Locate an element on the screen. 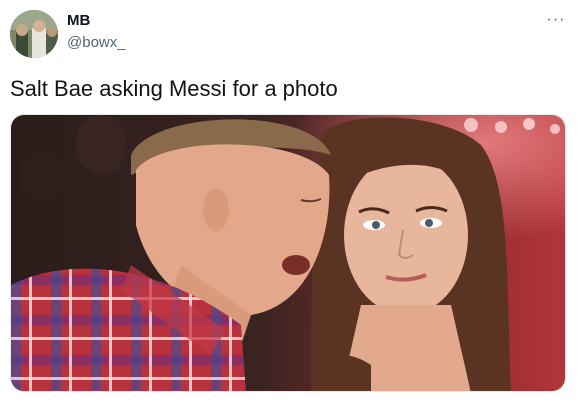  tweet-text: Salt Bae asking Messi for a photo is located at coordinates (174, 88).